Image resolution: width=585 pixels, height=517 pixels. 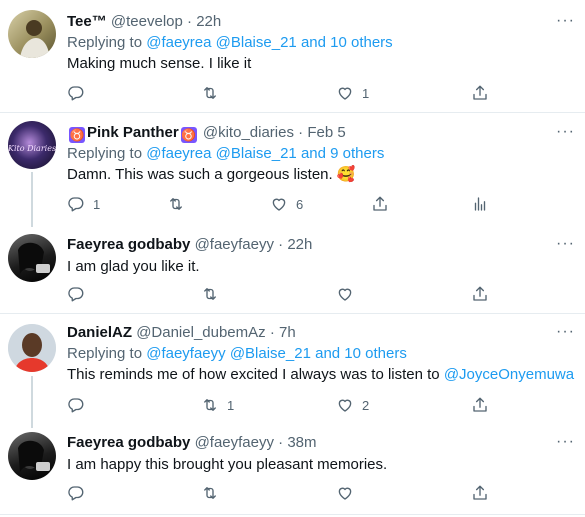 I want to click on handle: @kito_diaries, so click(x=248, y=132).